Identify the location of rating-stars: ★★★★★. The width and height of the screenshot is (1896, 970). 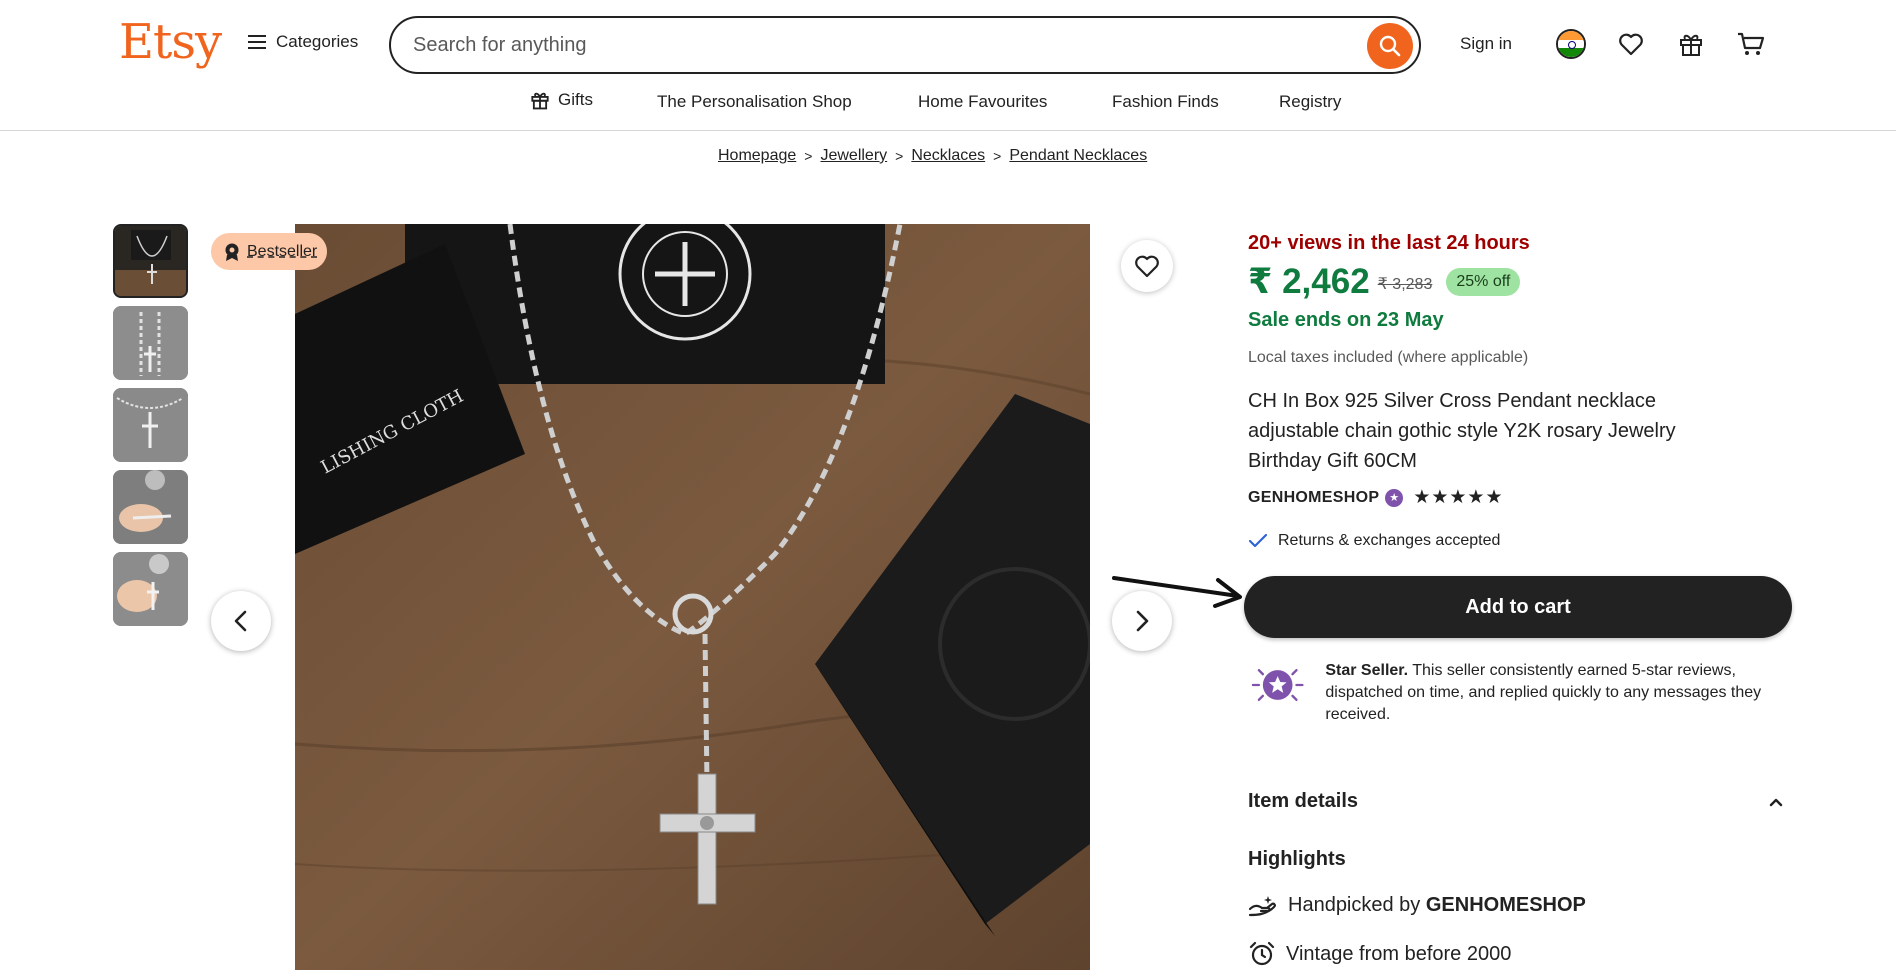
(1458, 497).